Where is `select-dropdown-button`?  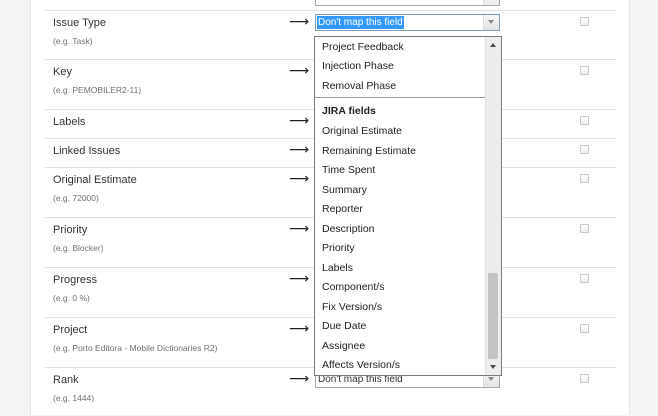 select-dropdown-button is located at coordinates (491, 22).